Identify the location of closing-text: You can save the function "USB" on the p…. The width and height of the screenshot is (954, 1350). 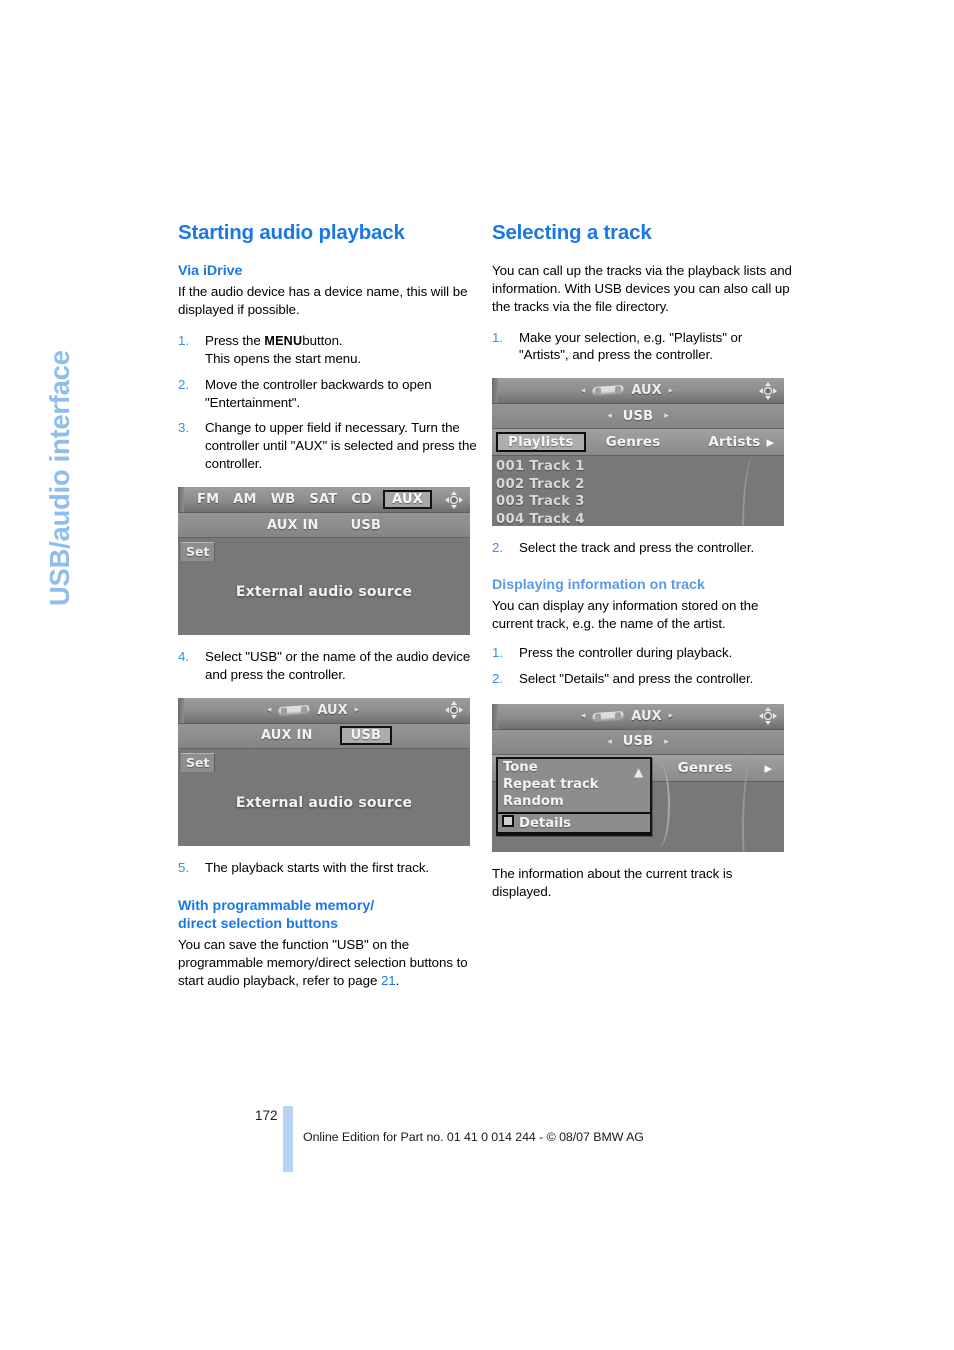
(323, 962).